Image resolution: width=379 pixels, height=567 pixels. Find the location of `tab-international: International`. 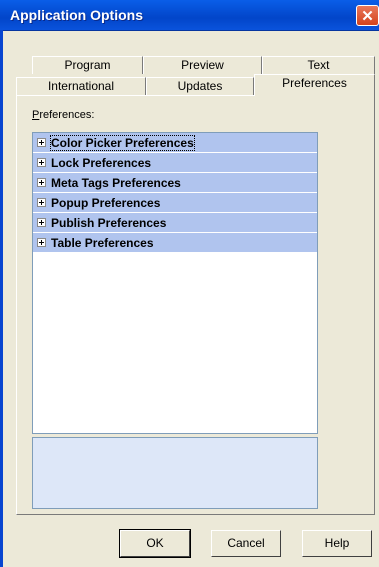

tab-international: International is located at coordinates (81, 86).